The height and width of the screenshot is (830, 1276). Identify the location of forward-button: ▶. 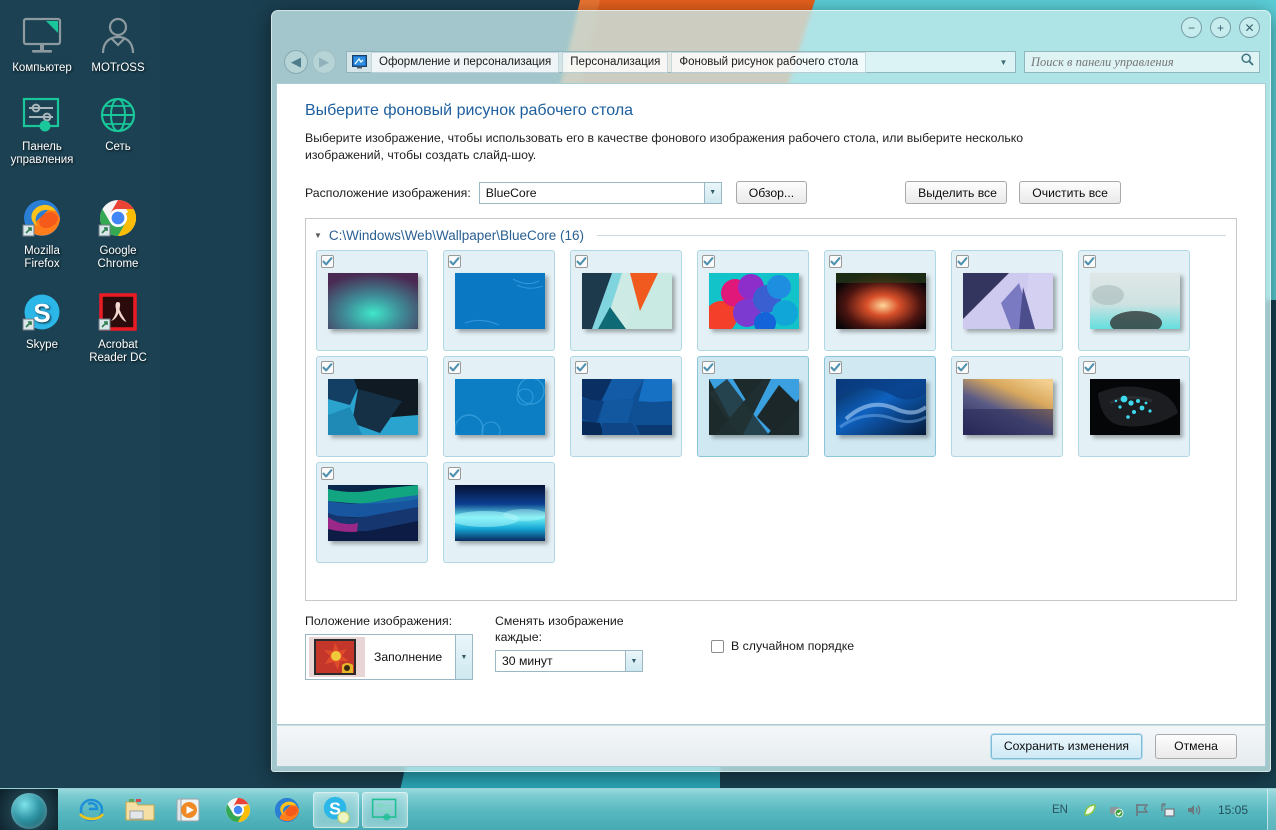
(324, 62).